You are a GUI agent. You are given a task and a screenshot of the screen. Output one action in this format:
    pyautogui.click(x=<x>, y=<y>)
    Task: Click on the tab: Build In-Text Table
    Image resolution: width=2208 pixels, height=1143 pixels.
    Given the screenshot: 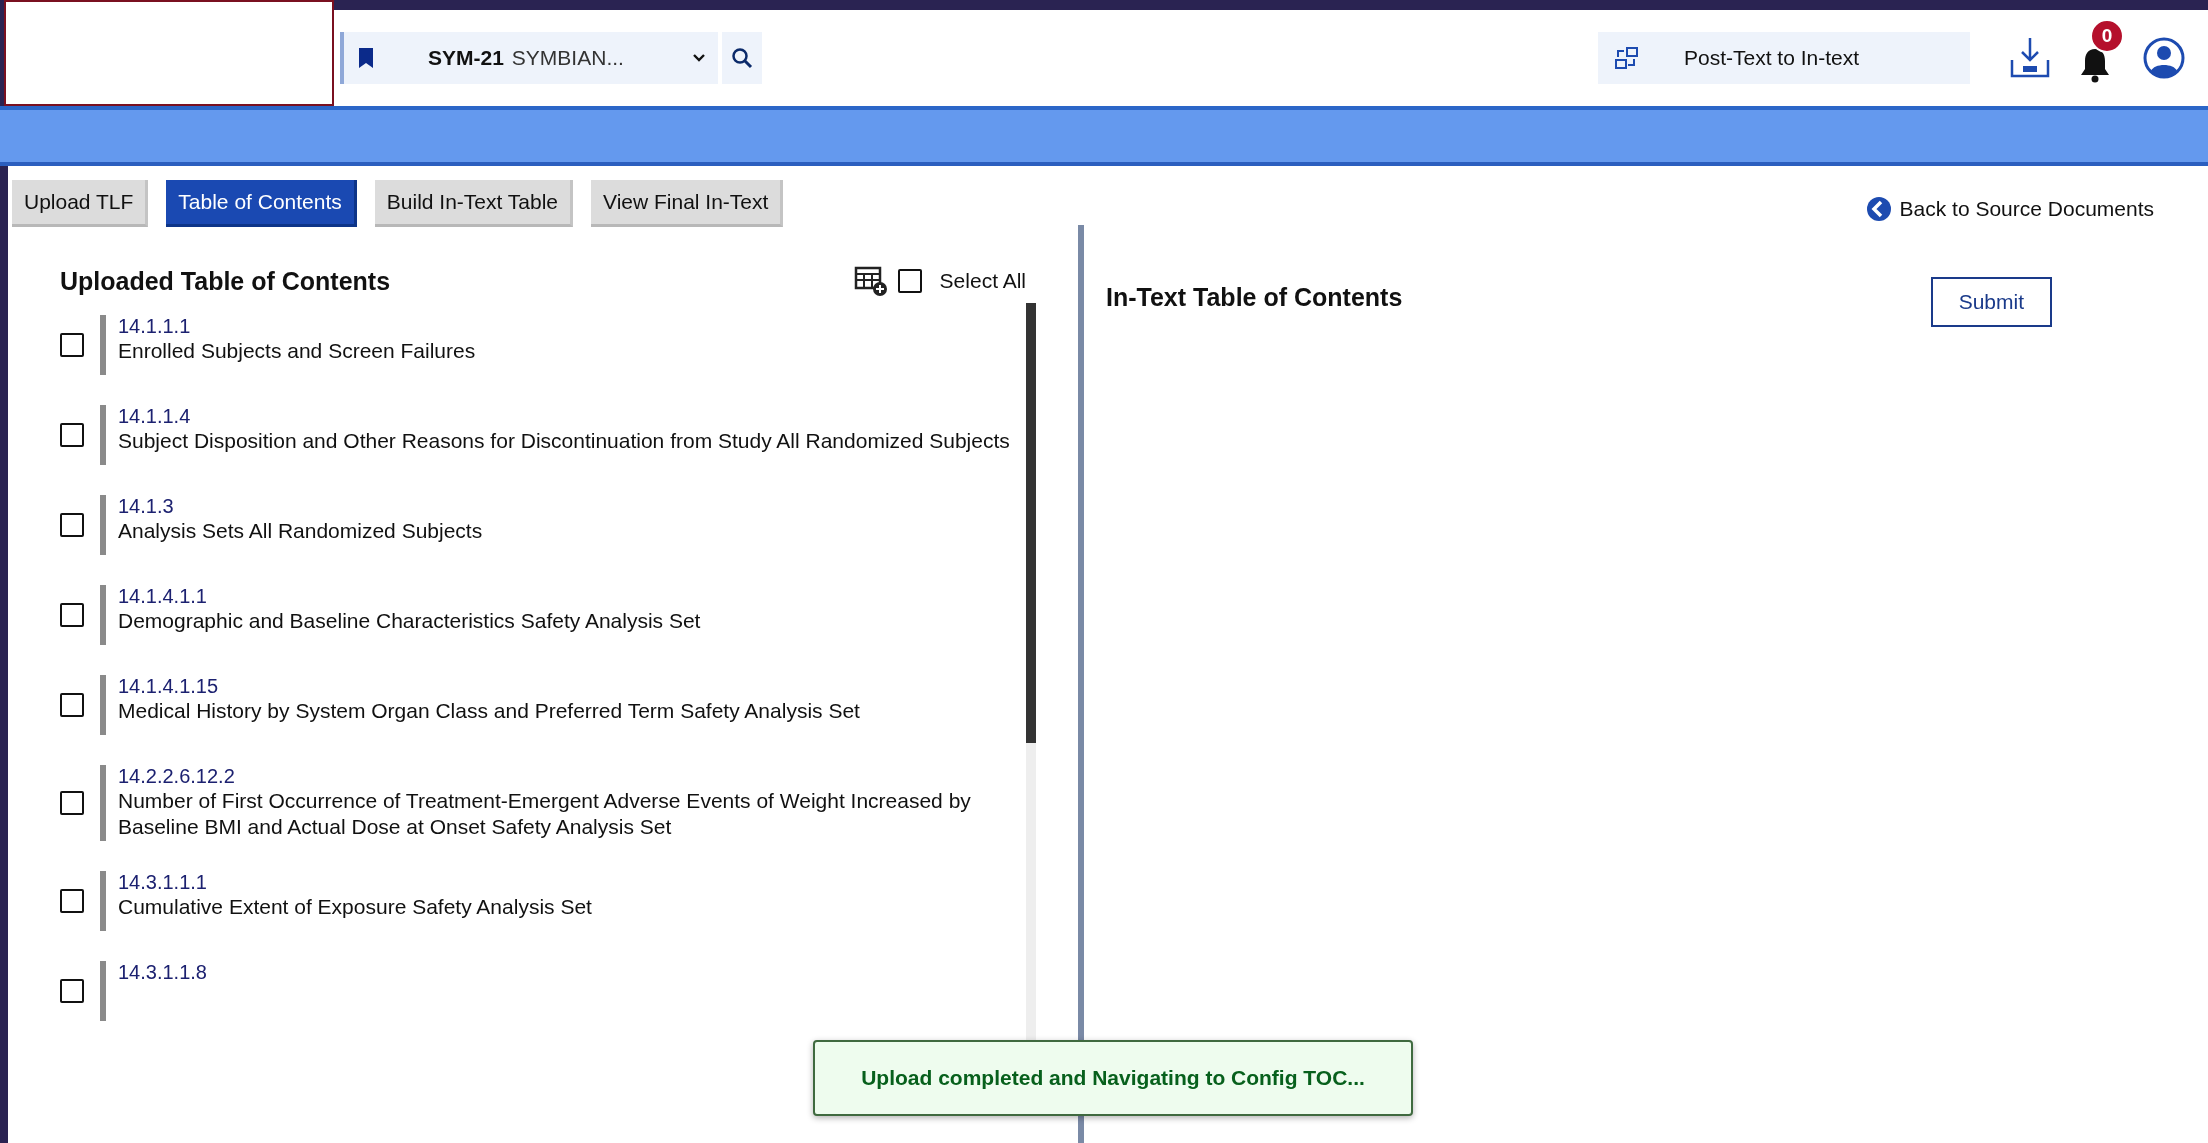 What is the action you would take?
    pyautogui.click(x=473, y=203)
    